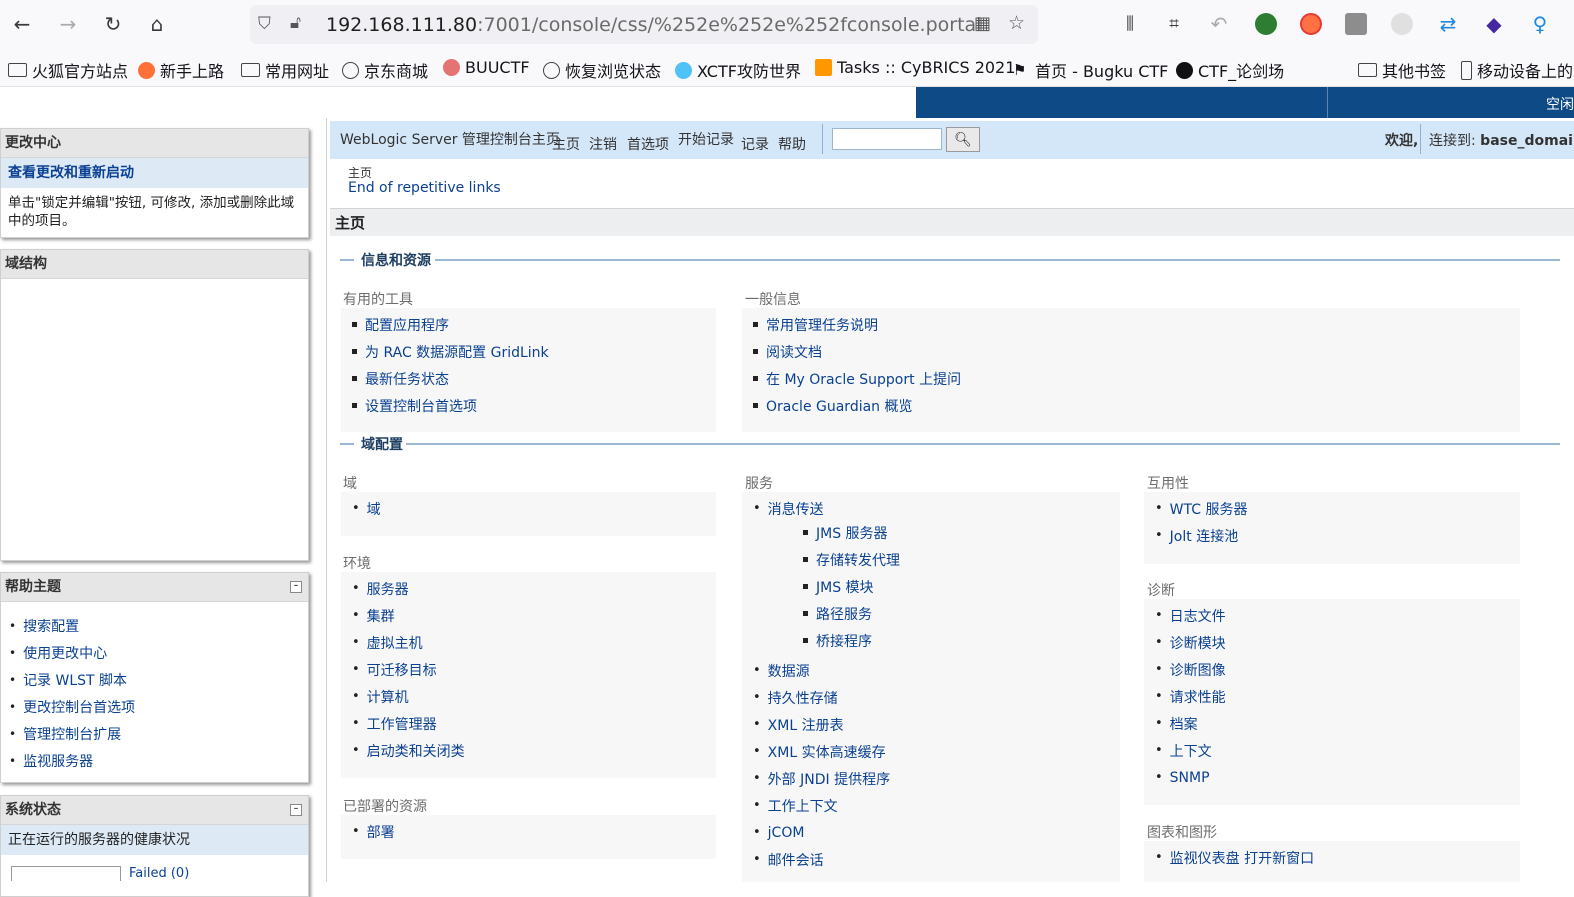  Describe the element at coordinates (857, 378) in the screenshot. I see `general-info-link: 在 My Oracle Support 上提问` at that location.